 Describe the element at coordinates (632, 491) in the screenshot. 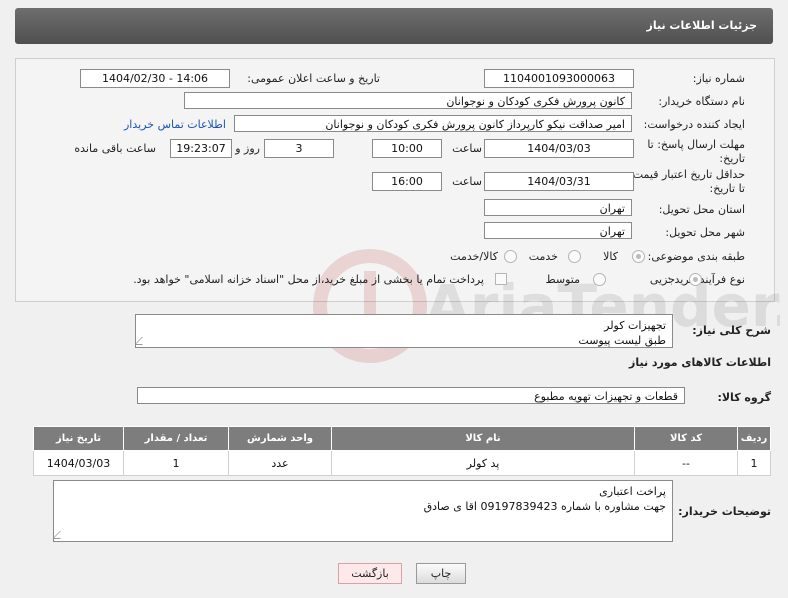

I see `buyer-notes-line-1: پراخت اعتباری` at that location.